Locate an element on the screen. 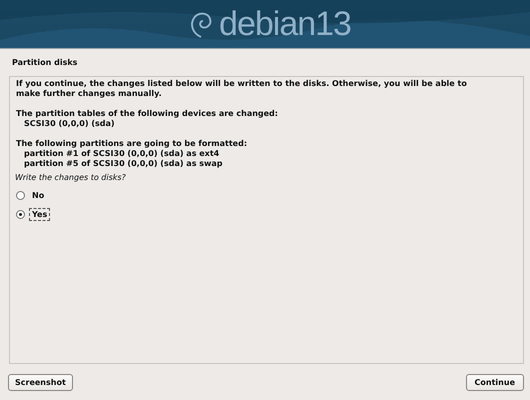  continue-button: Continue is located at coordinates (495, 382).